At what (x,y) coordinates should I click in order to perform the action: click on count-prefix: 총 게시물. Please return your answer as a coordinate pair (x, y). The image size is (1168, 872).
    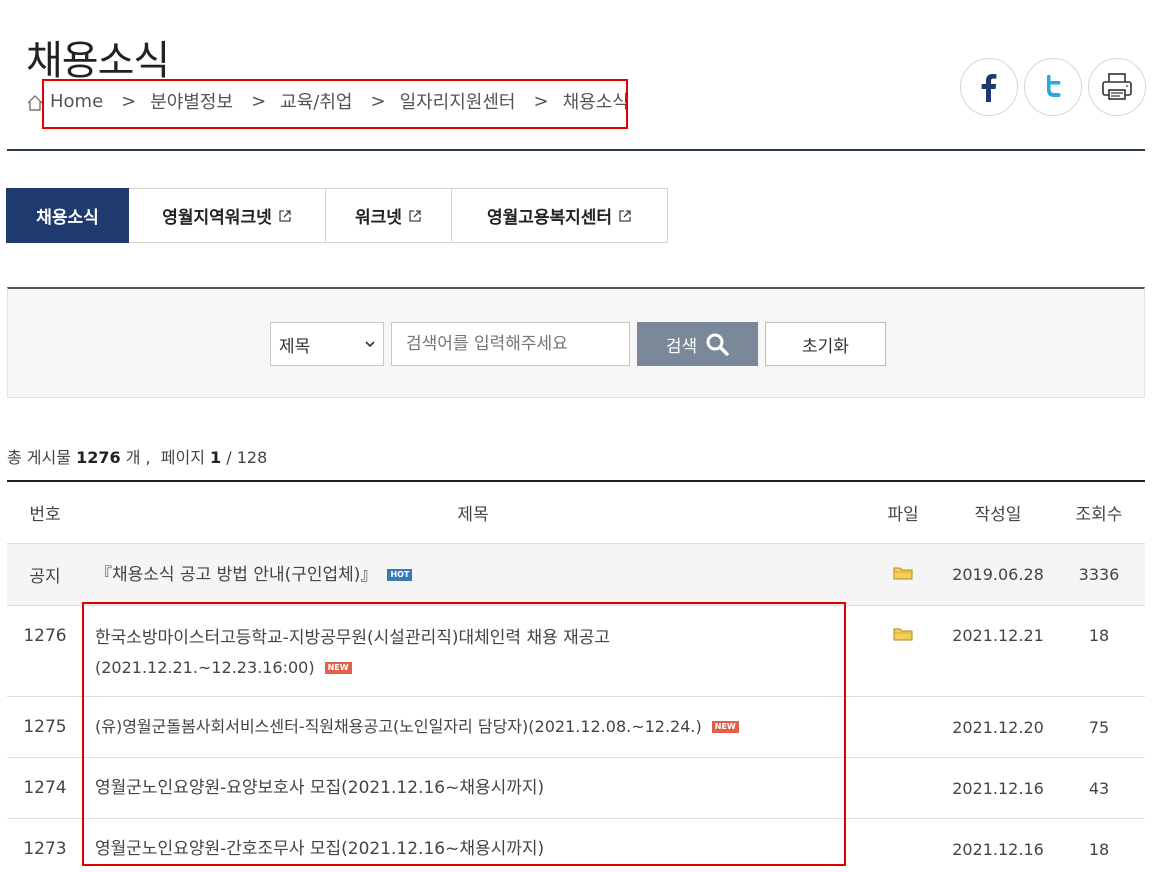
    Looking at the image, I should click on (39, 457).